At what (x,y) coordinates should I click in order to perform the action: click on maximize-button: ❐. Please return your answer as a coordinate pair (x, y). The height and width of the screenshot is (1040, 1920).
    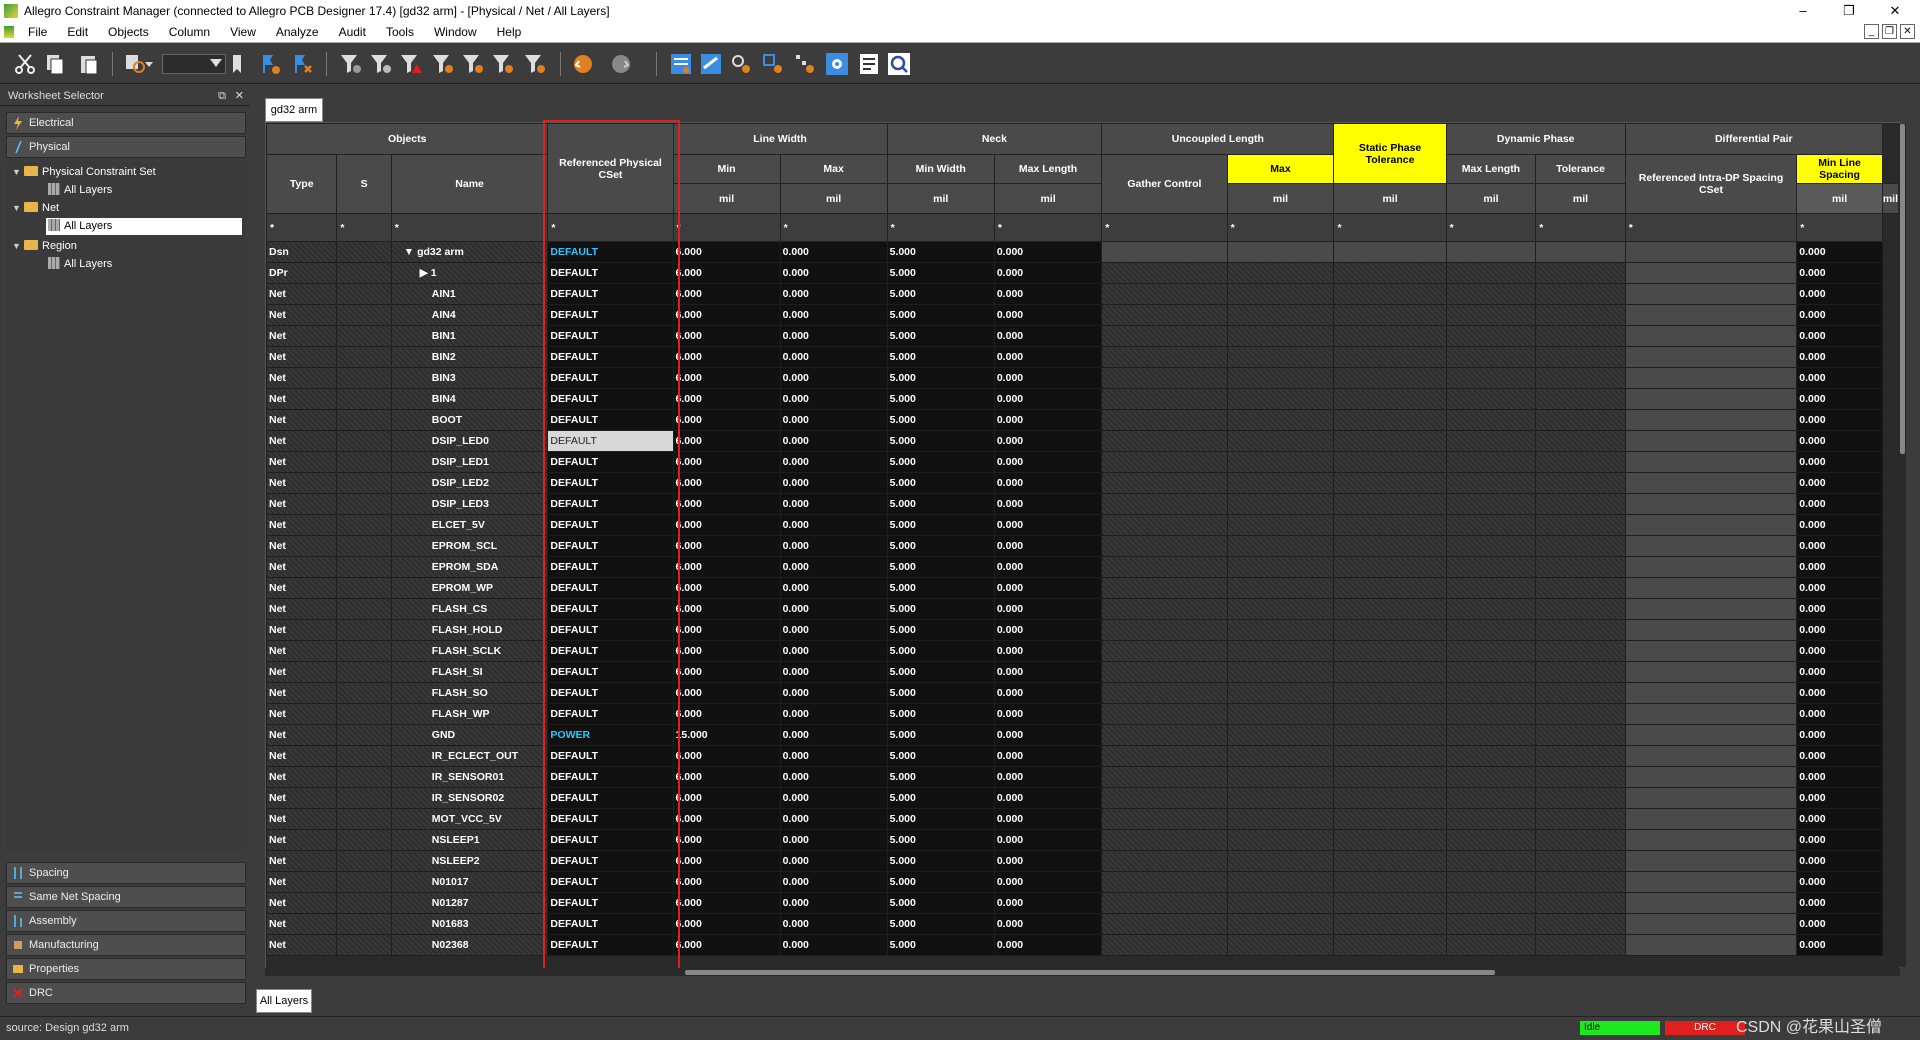
    Looking at the image, I should click on (1849, 11).